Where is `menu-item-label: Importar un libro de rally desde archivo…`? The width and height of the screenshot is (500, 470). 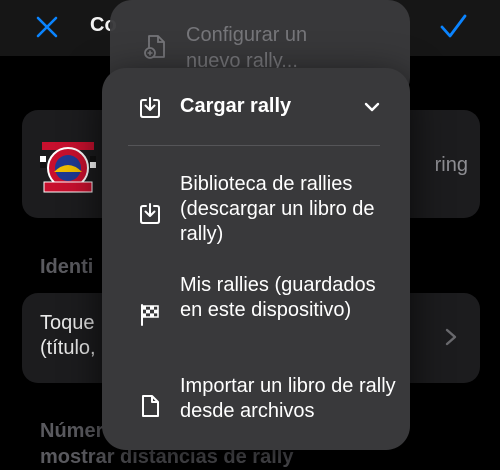 menu-item-label: Importar un libro de rally desde archivo… is located at coordinates (288, 398).